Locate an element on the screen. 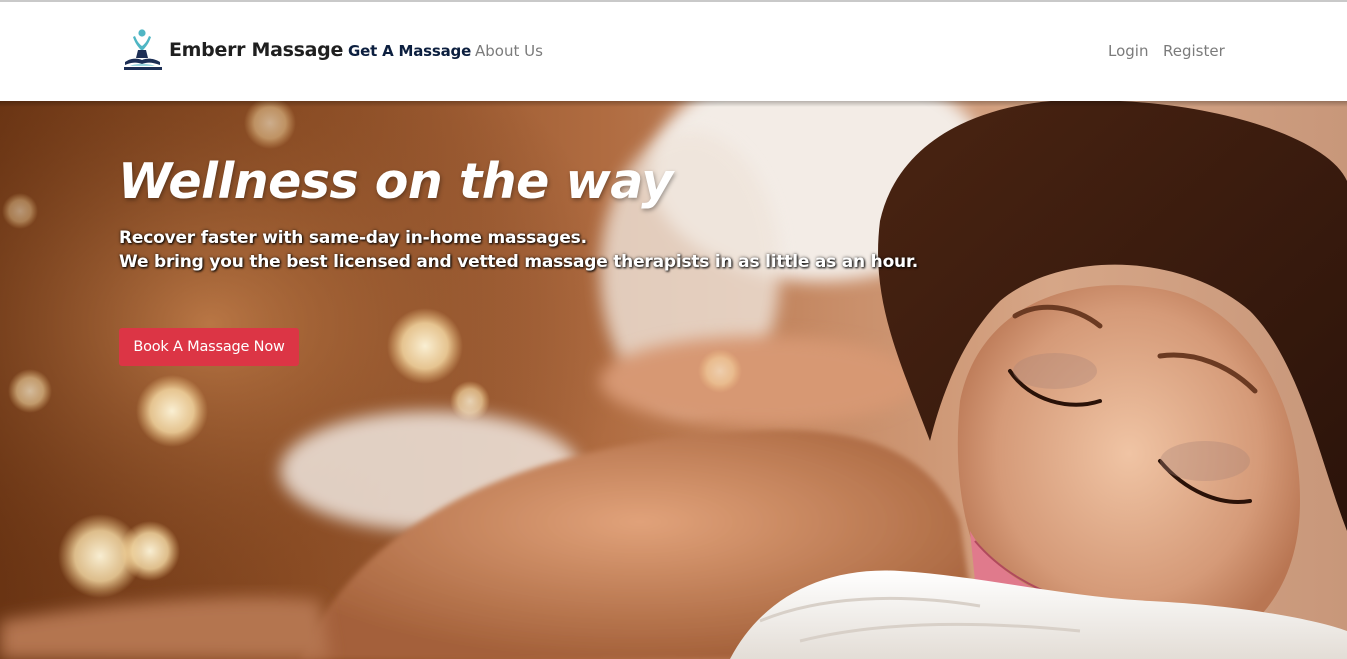  hero-top-shadow is located at coordinates (673, 104).